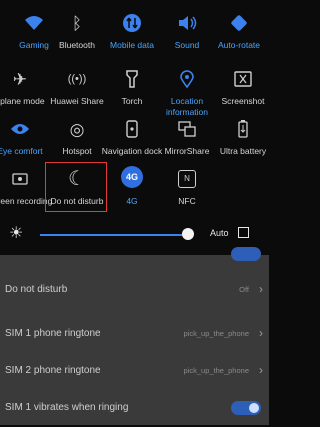 The width and height of the screenshot is (320, 427). Describe the element at coordinates (134, 291) in the screenshot. I see `settings-row: Do not disturb Off ›` at that location.